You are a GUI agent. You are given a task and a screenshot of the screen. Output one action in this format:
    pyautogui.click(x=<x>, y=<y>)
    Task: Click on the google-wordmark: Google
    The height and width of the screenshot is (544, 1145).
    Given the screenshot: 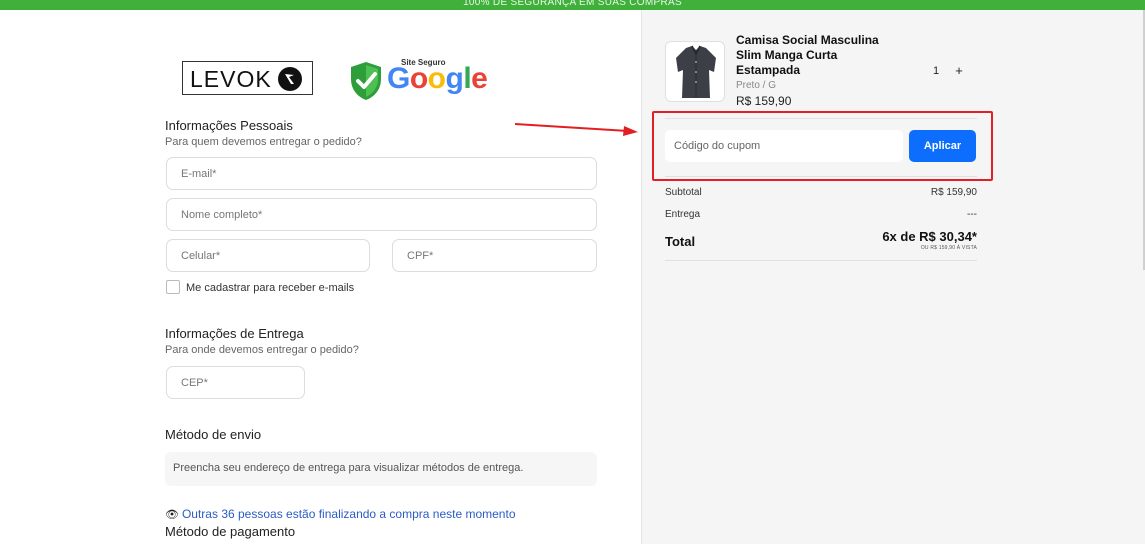 What is the action you would take?
    pyautogui.click(x=437, y=78)
    